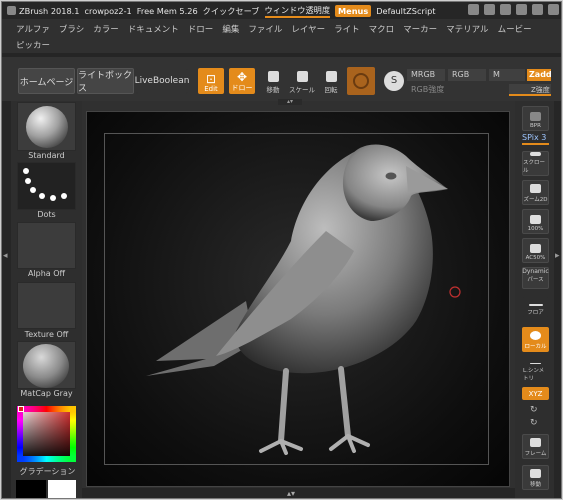  Describe the element at coordinates (505, 9) in the screenshot. I see `menu-icon` at that location.